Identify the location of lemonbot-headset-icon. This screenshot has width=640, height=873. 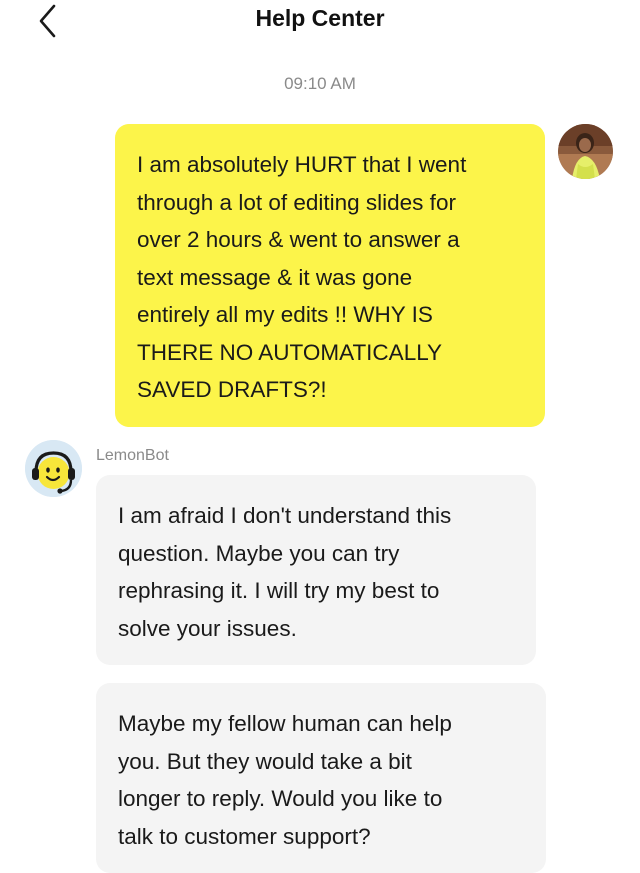
(53, 468).